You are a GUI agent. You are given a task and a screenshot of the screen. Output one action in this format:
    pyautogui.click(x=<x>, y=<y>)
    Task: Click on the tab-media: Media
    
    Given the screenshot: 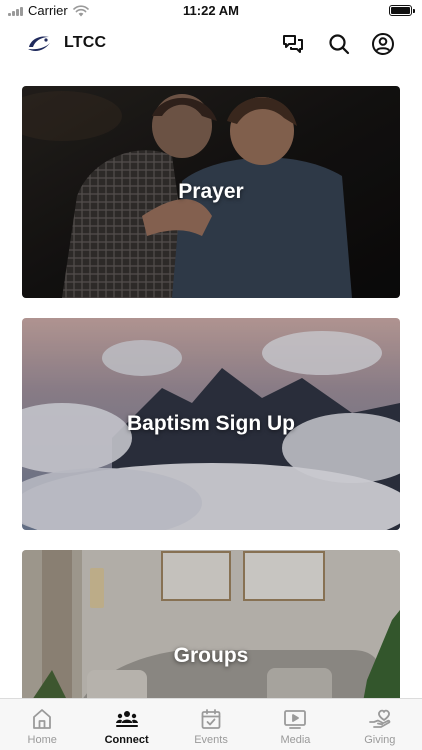 What is the action you would take?
    pyautogui.click(x=295, y=724)
    